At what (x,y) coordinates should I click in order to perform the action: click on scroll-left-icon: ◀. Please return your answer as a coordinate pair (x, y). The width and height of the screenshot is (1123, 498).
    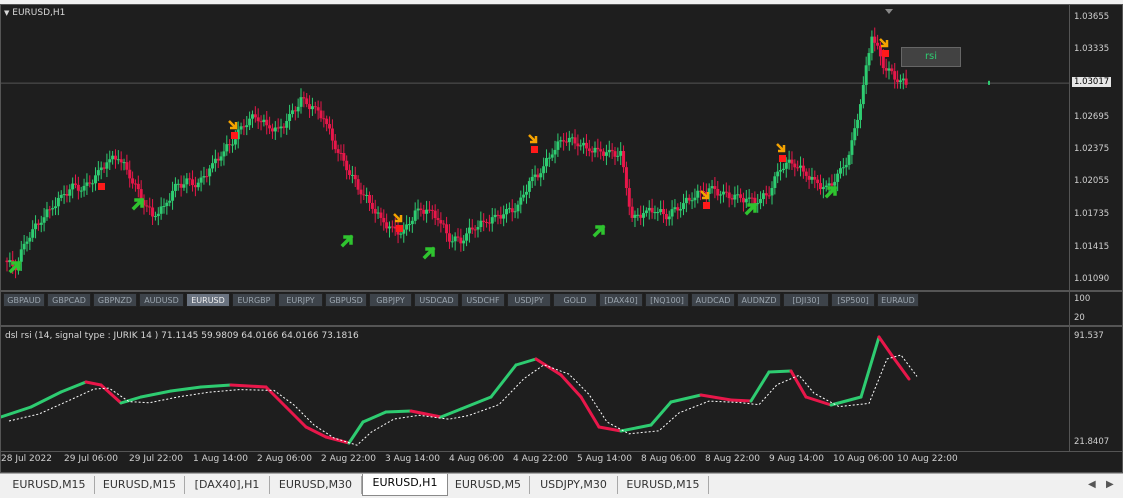
    Looking at the image, I should click on (1092, 484).